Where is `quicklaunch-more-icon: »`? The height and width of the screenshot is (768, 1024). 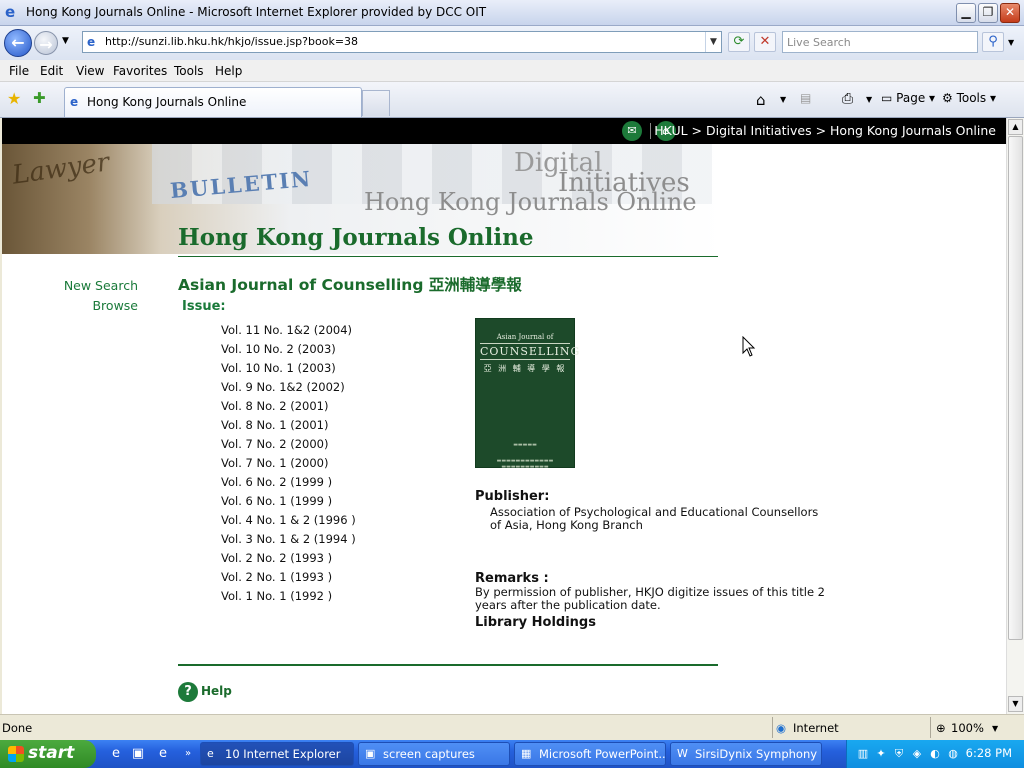
quicklaunch-more-icon: » is located at coordinates (188, 754).